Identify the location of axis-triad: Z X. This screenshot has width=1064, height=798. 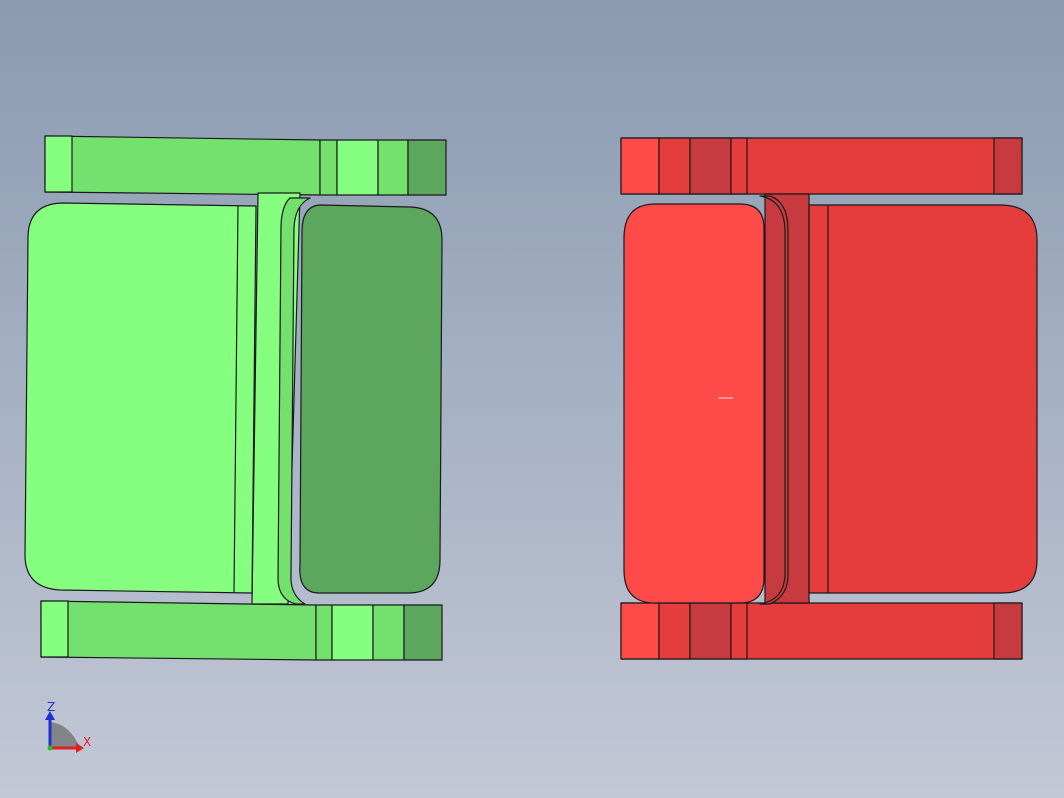
(68, 726).